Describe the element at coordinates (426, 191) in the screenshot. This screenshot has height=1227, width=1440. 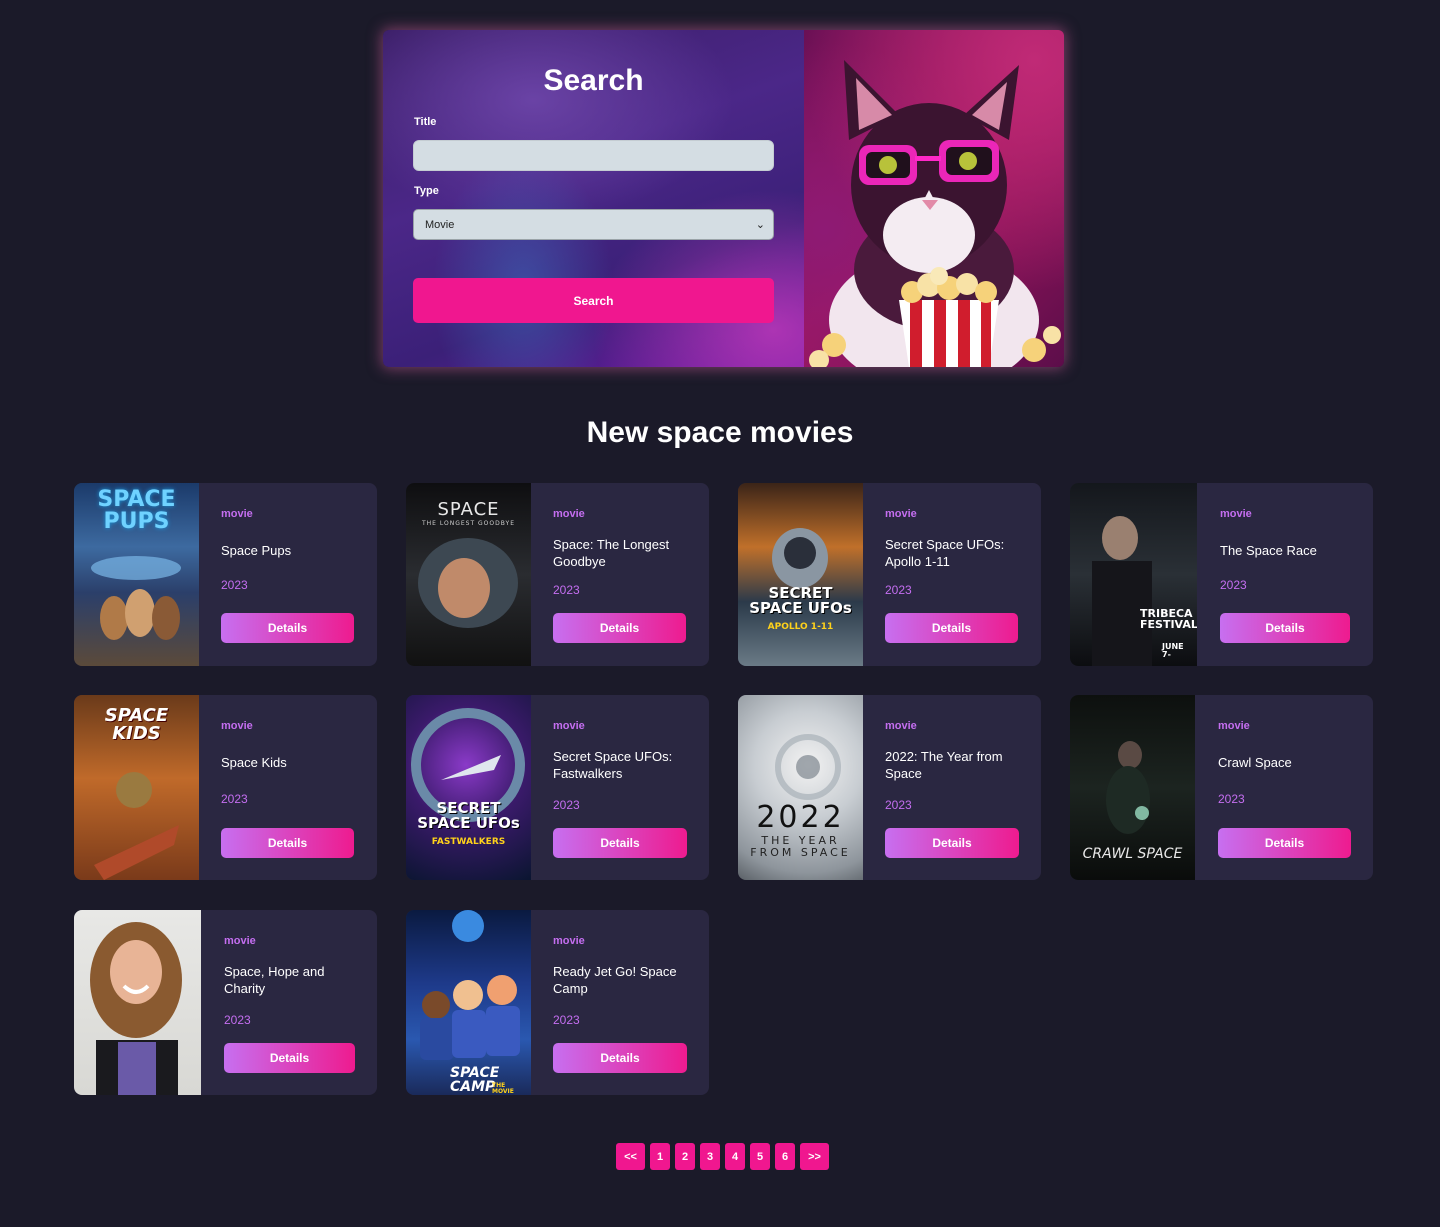
I see `type-label: Type` at that location.